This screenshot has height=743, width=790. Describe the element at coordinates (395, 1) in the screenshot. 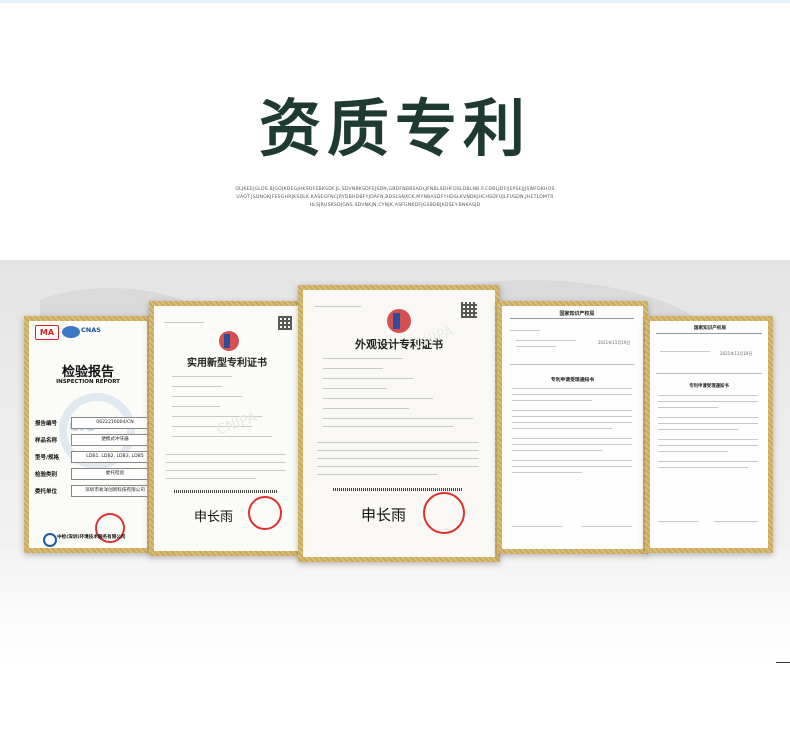

I see `top-strip` at that location.